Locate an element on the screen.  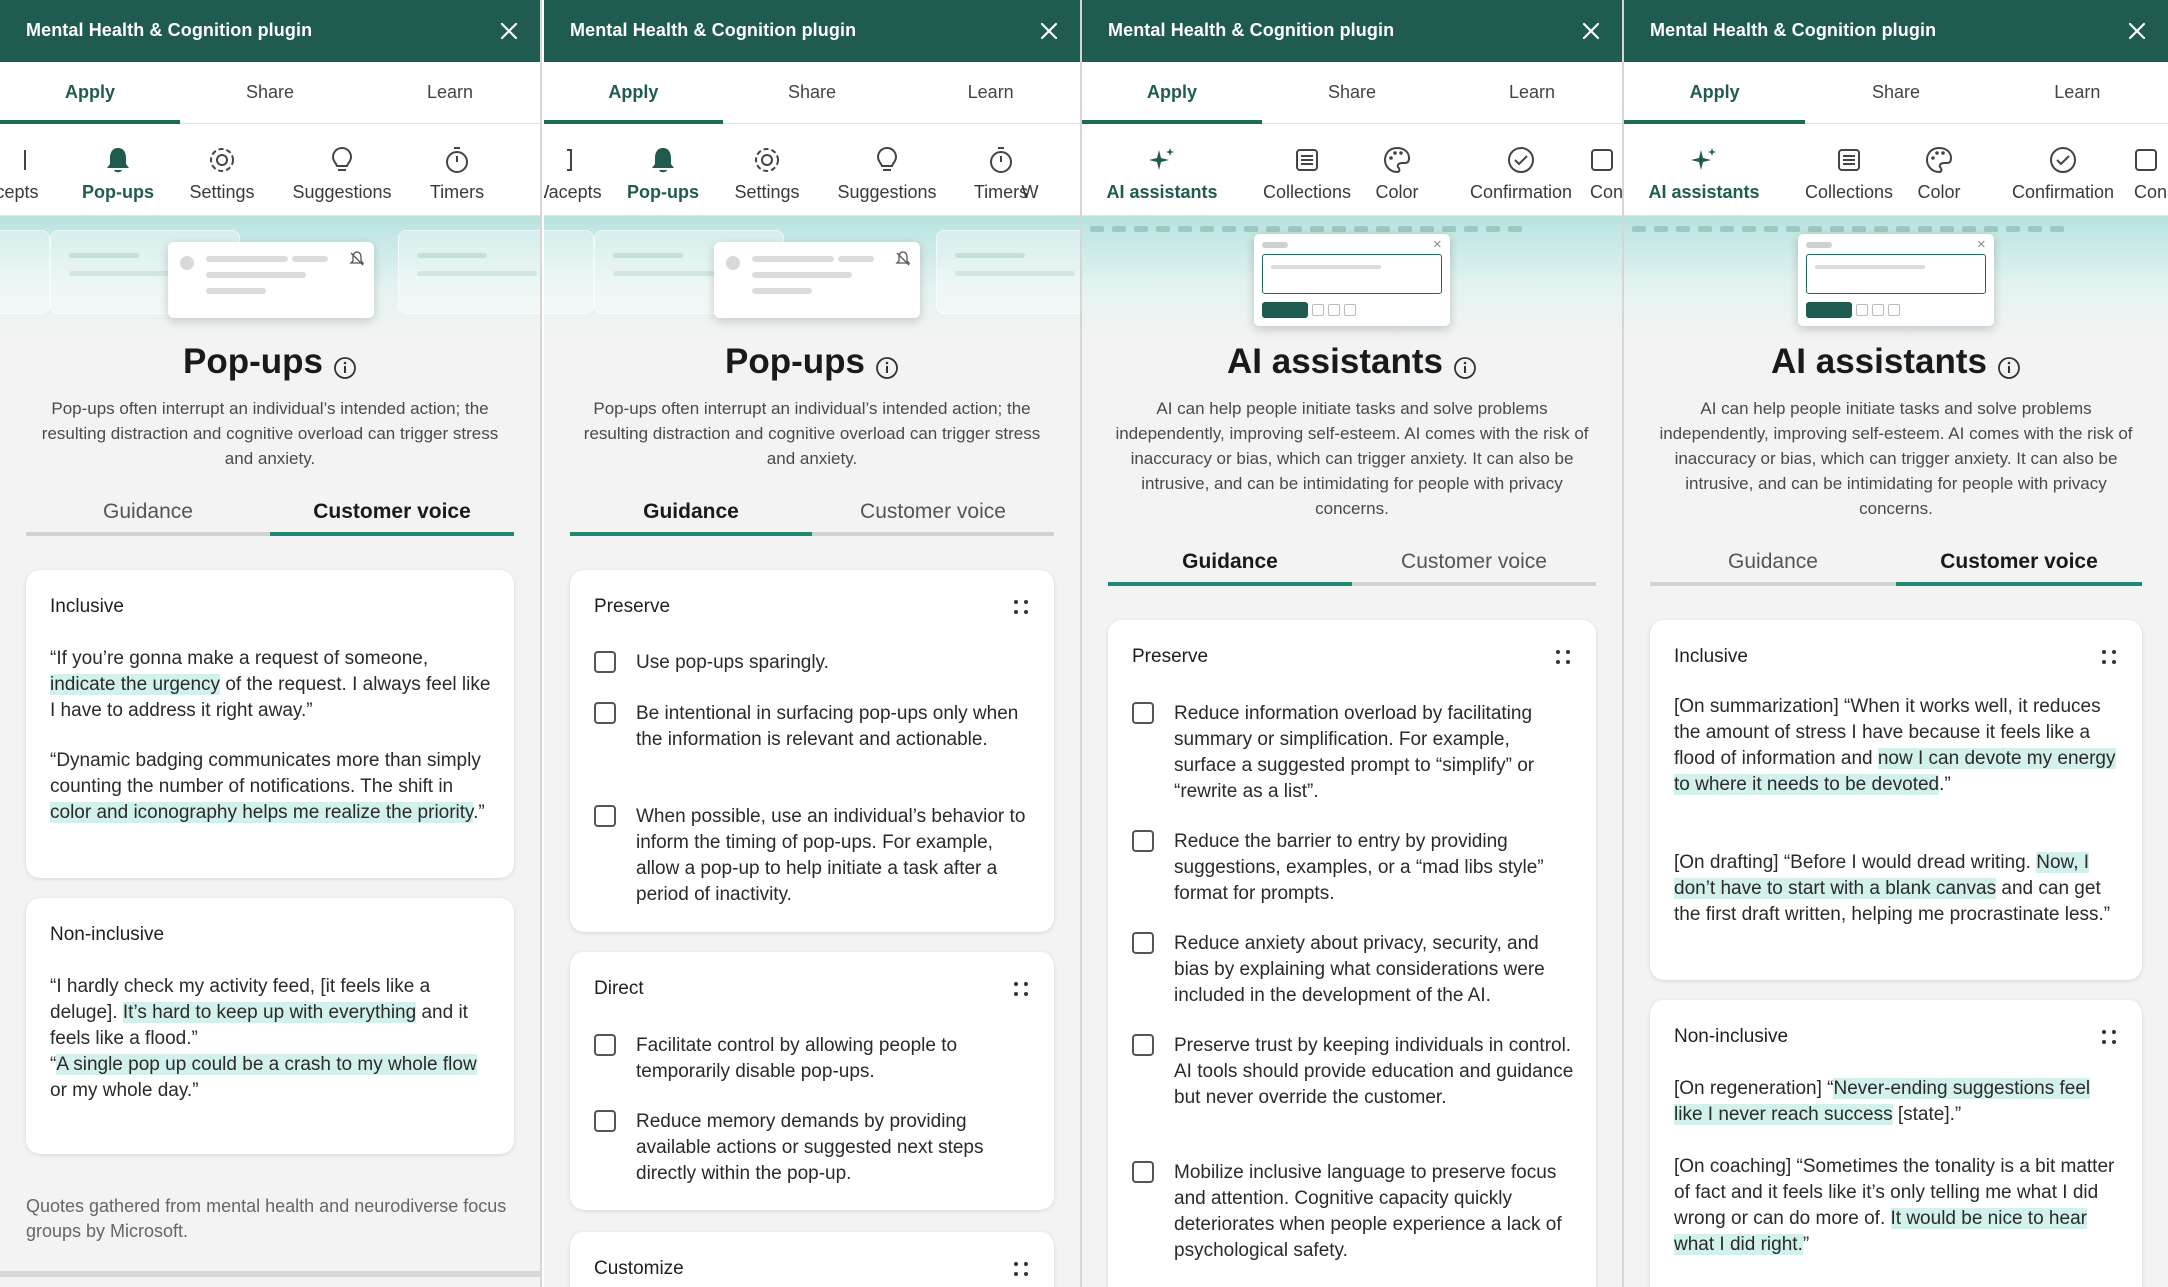
bell-off-icon is located at coordinates (357, 258).